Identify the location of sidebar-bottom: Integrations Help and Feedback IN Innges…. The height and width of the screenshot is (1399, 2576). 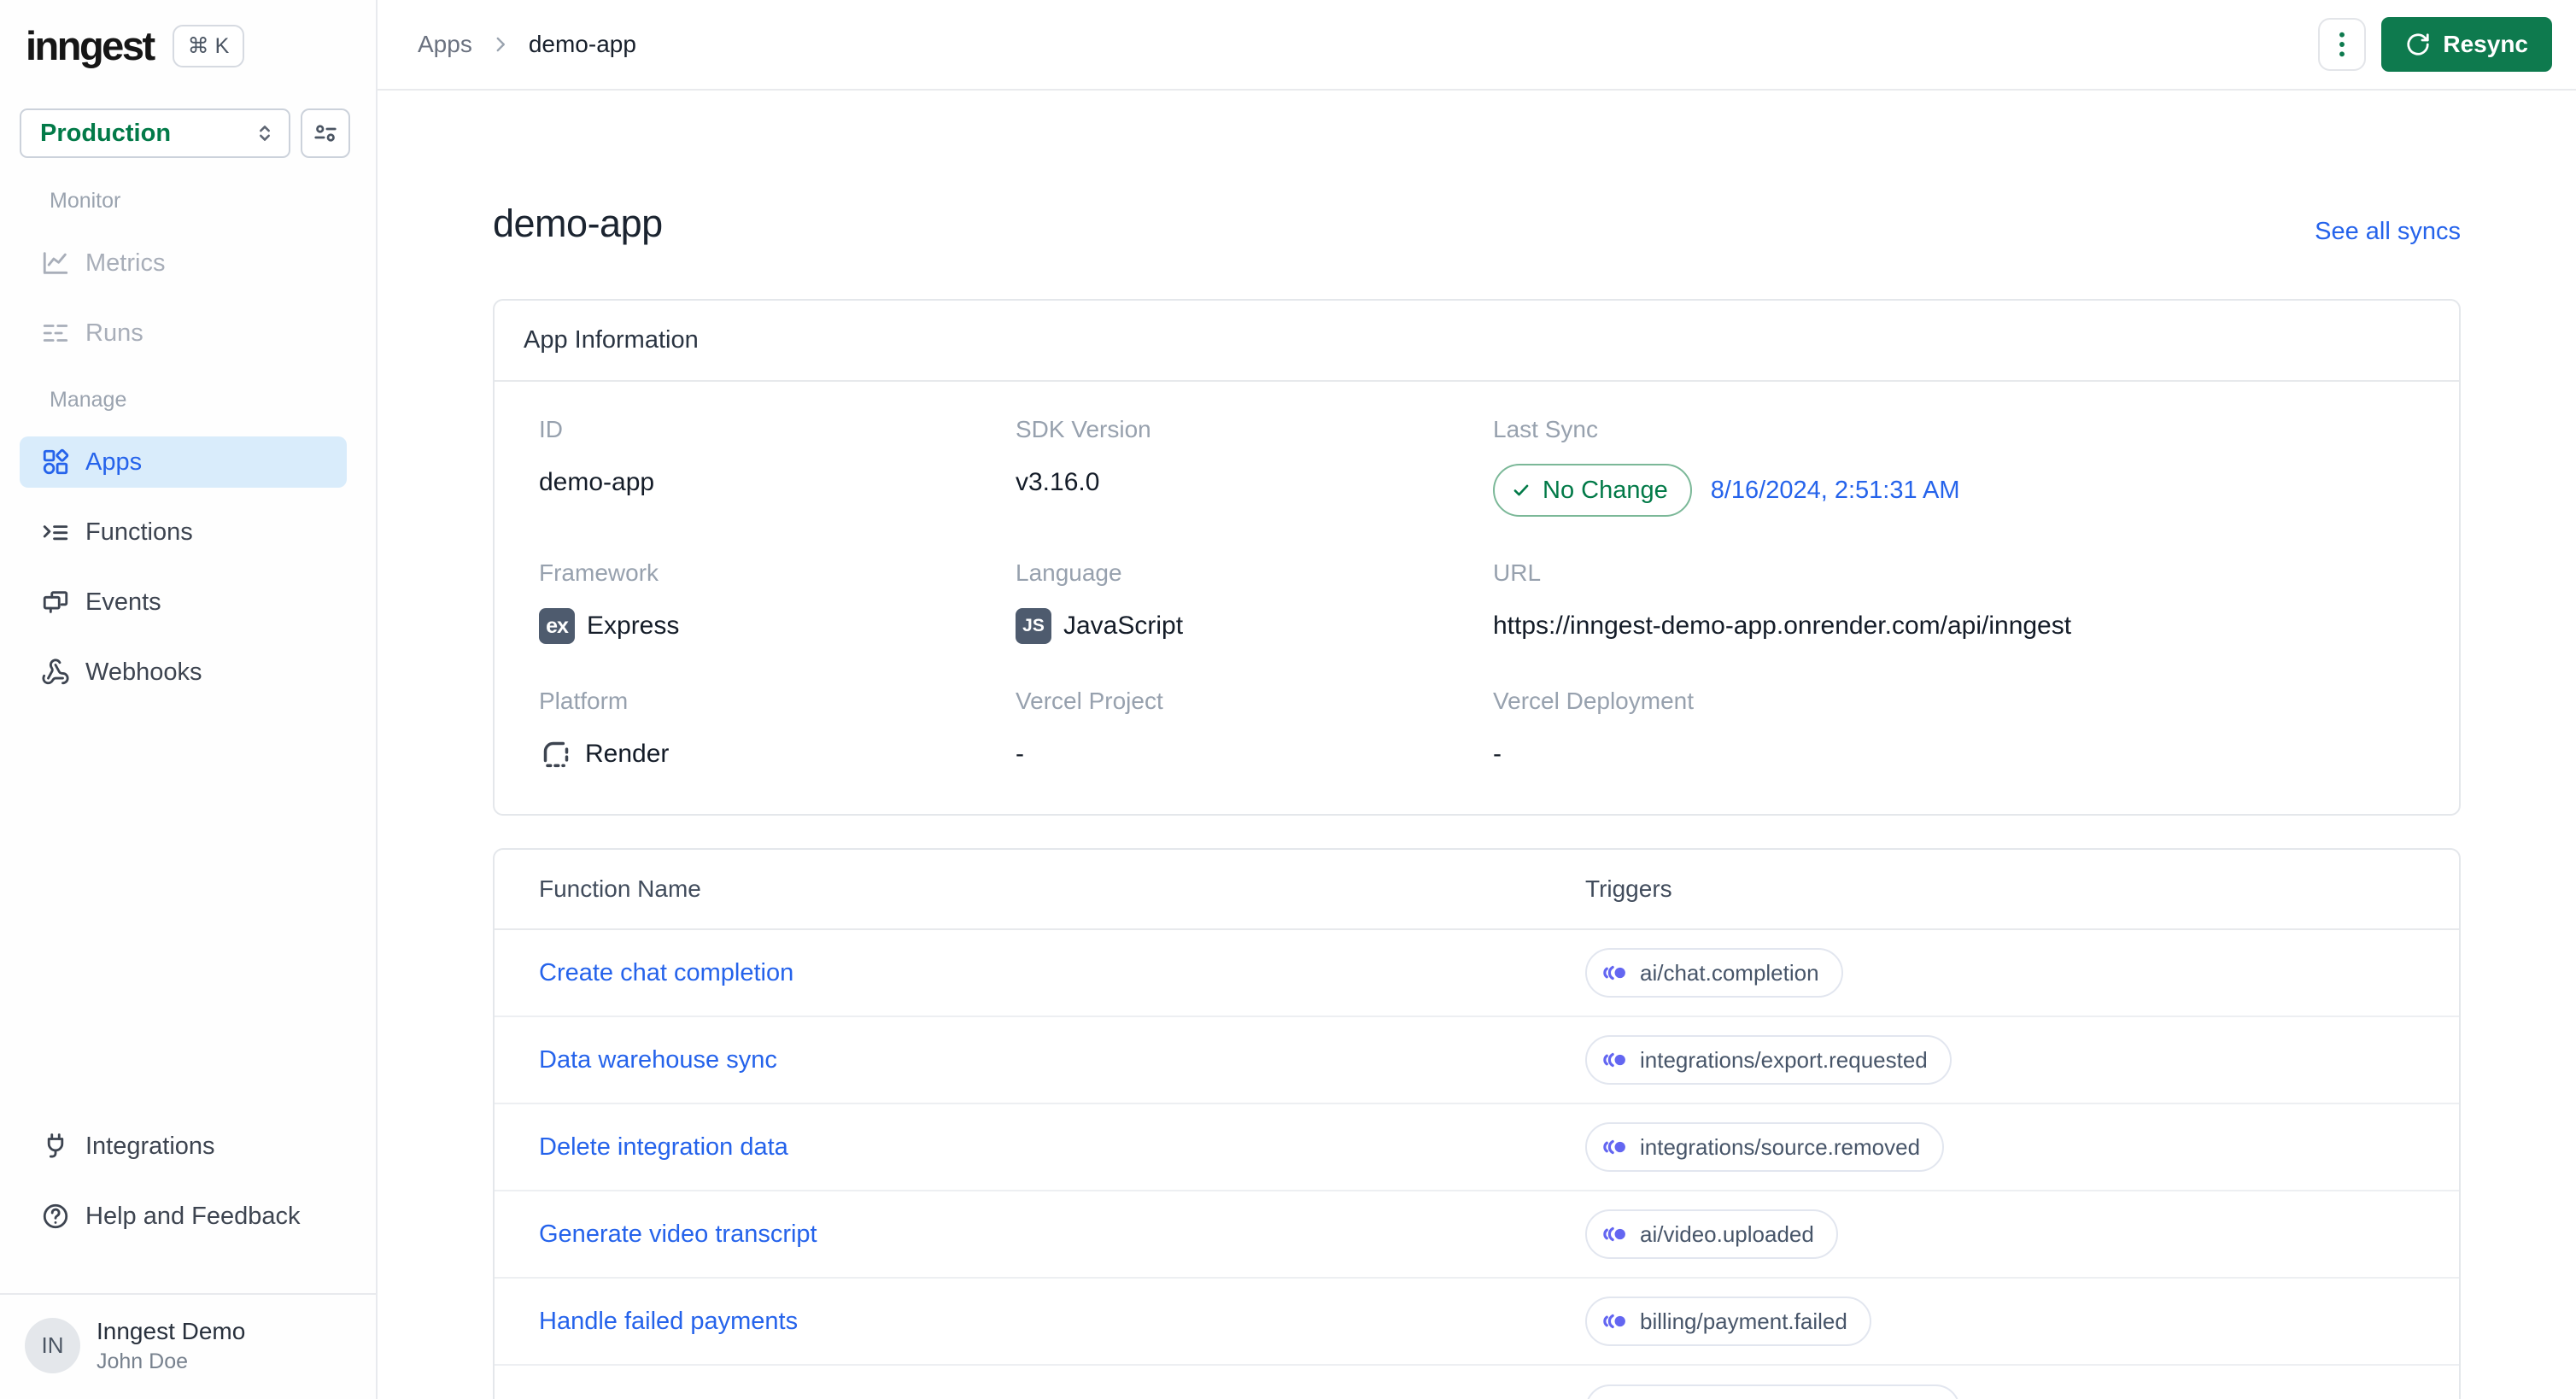
(188, 1260).